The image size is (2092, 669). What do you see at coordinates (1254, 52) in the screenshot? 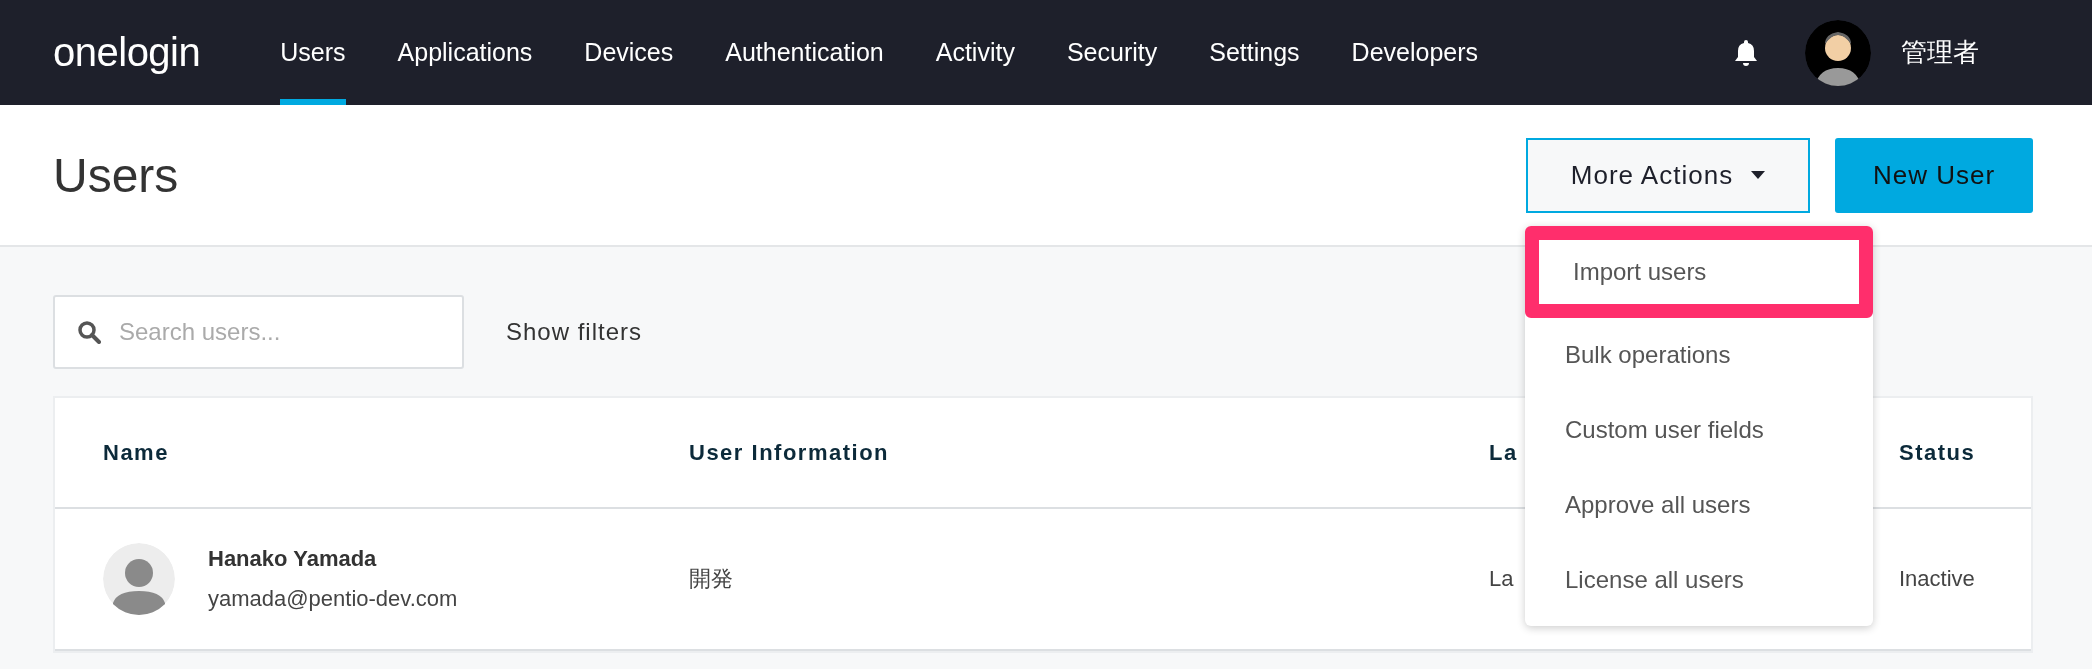
I see `nav-tab: Settings` at bounding box center [1254, 52].